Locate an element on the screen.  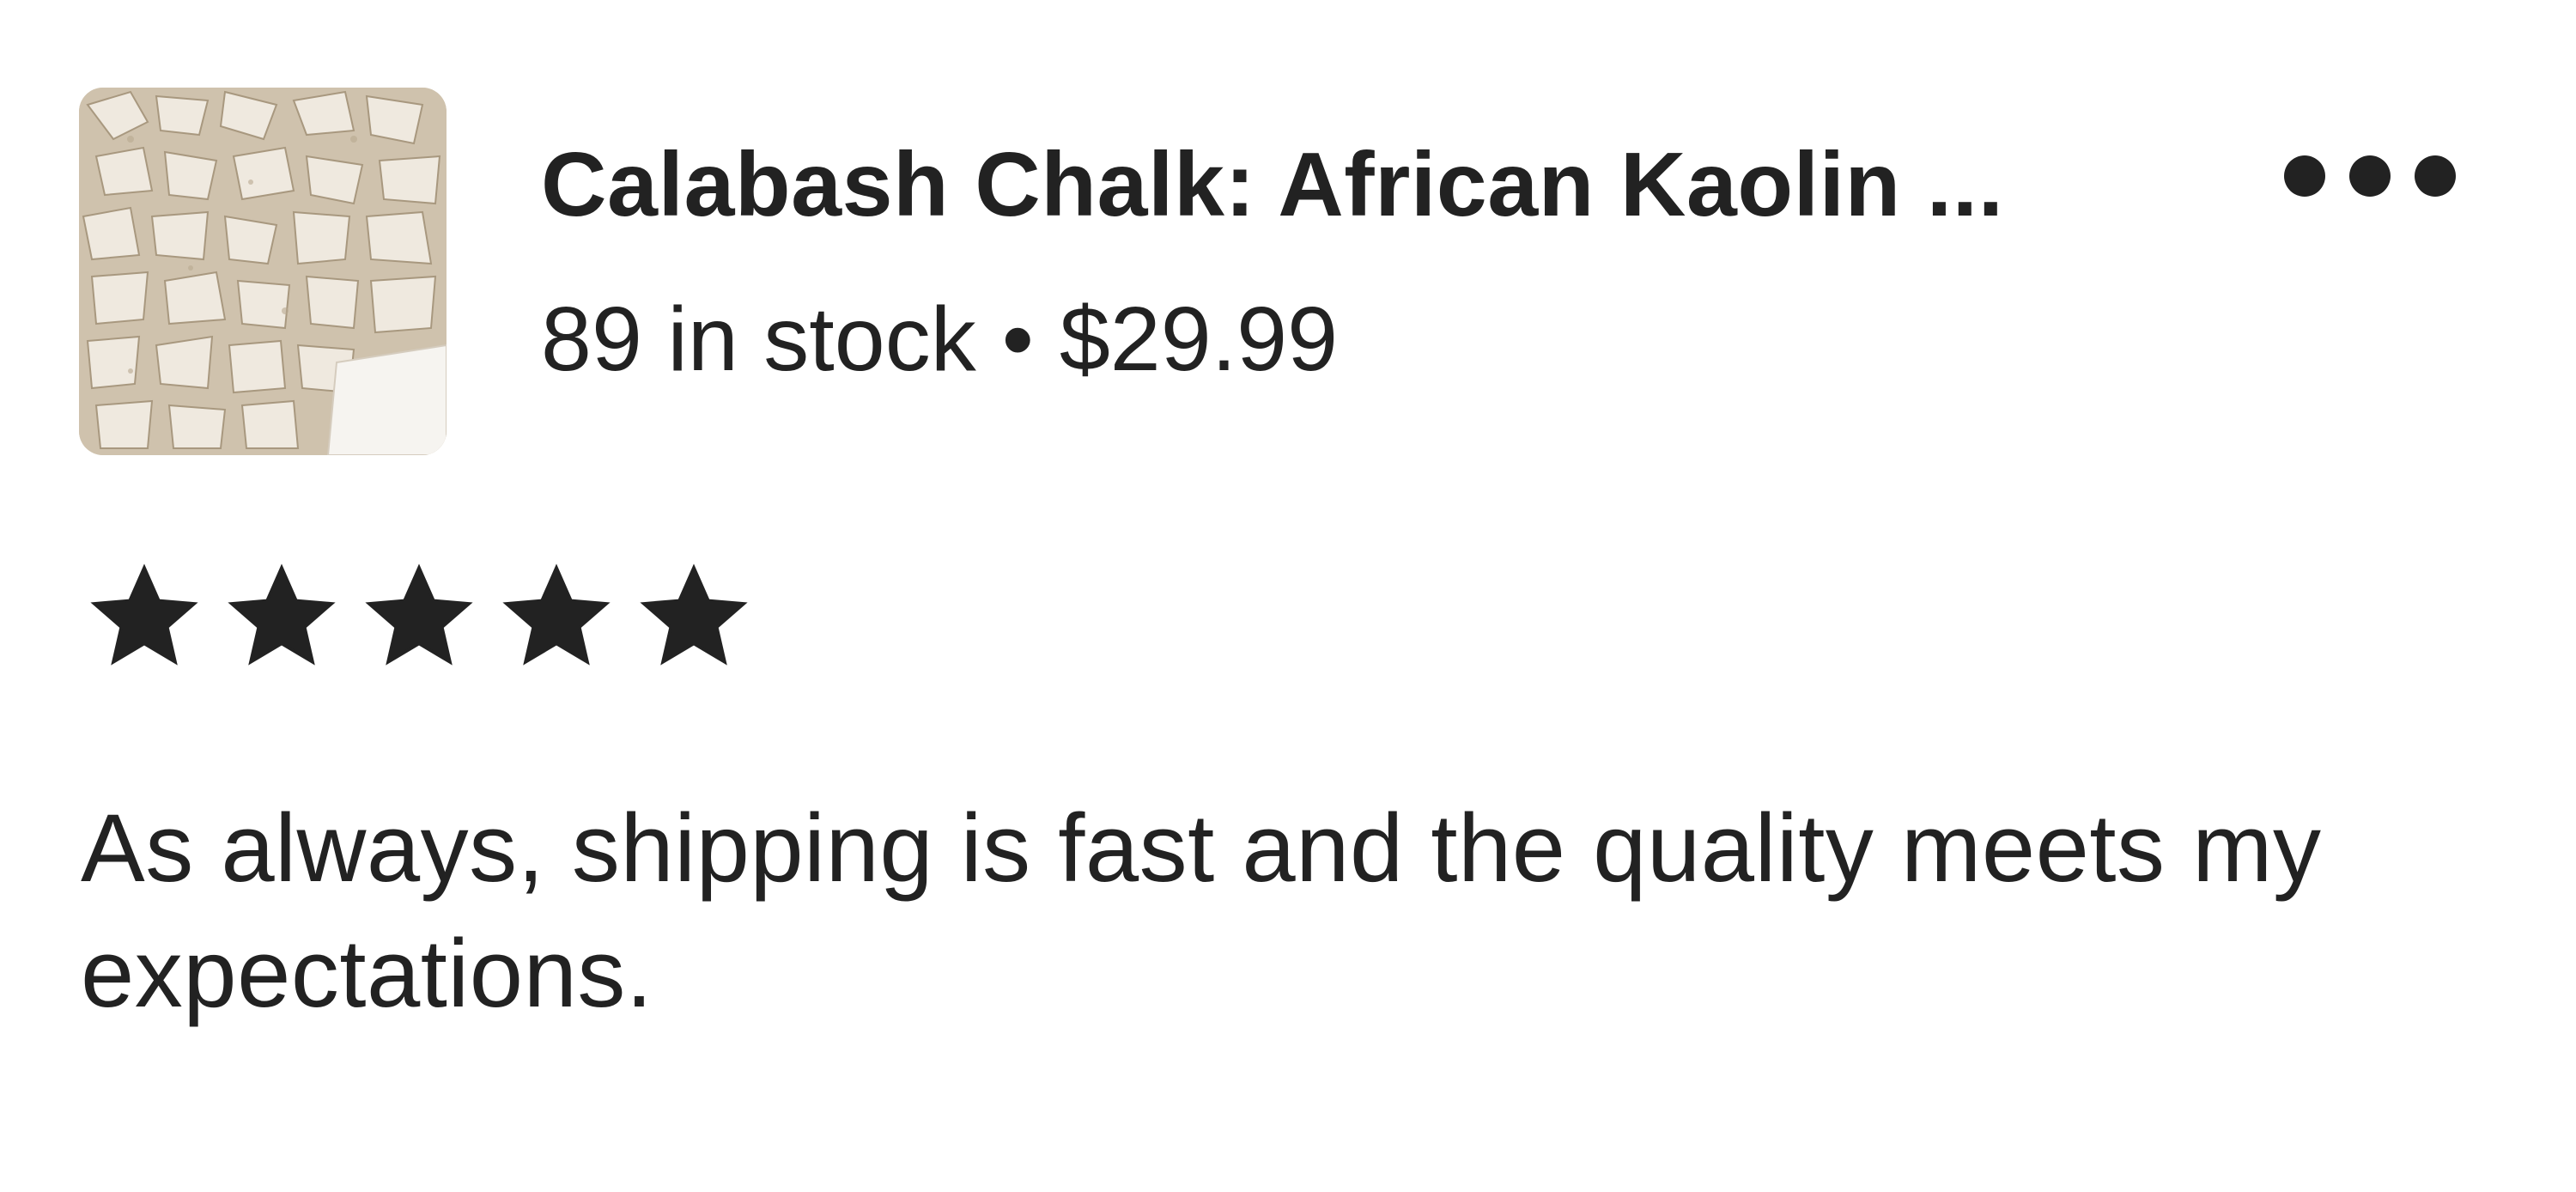
product-price: $29.99 is located at coordinates (1199, 339).